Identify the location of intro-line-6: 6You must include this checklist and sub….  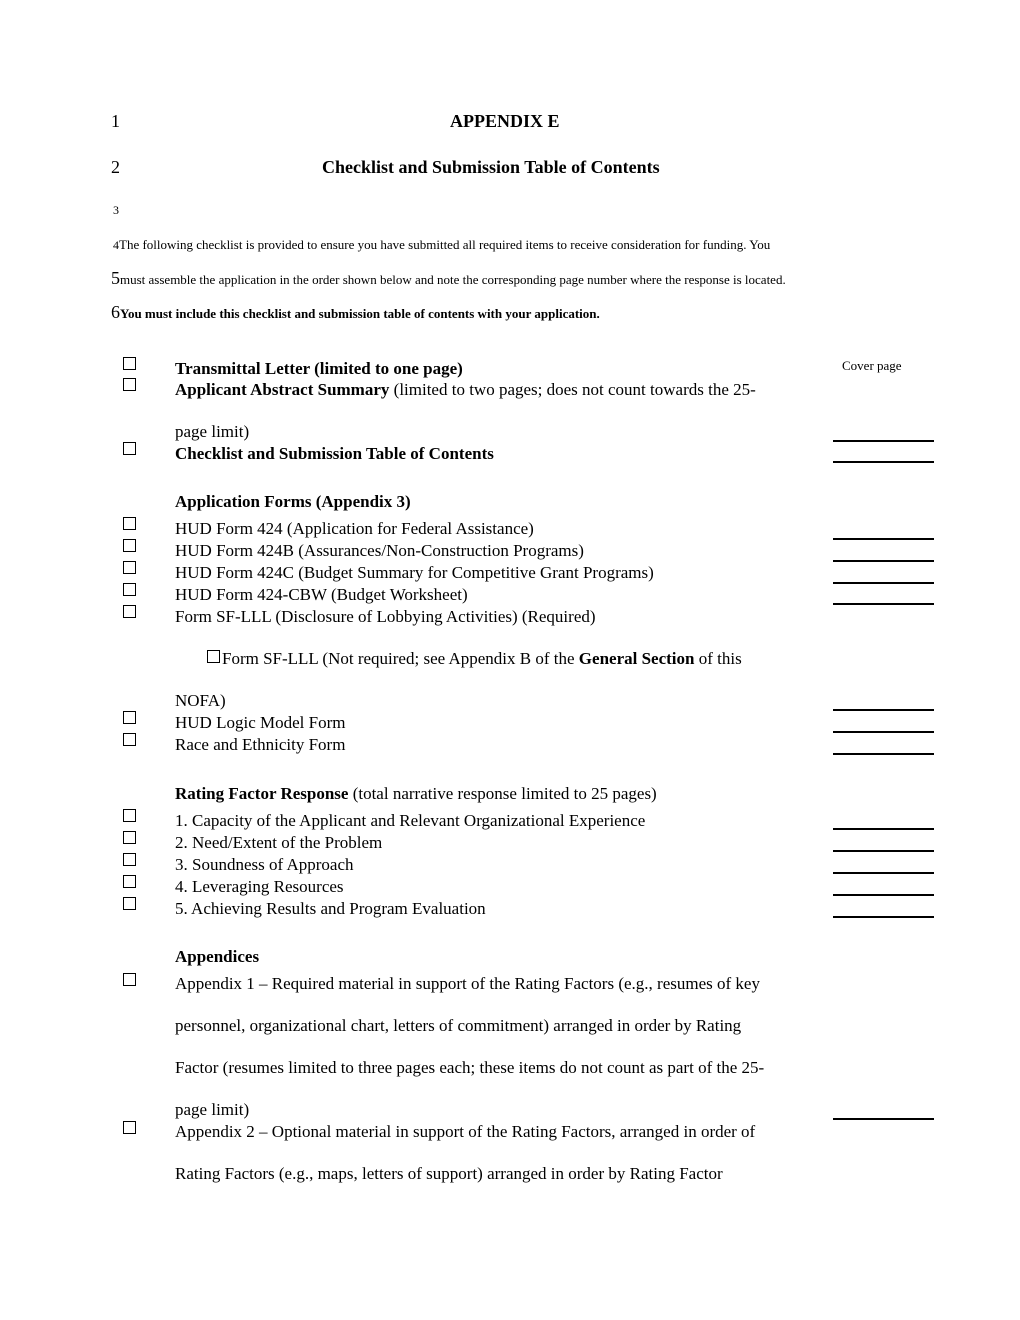
(355, 312).